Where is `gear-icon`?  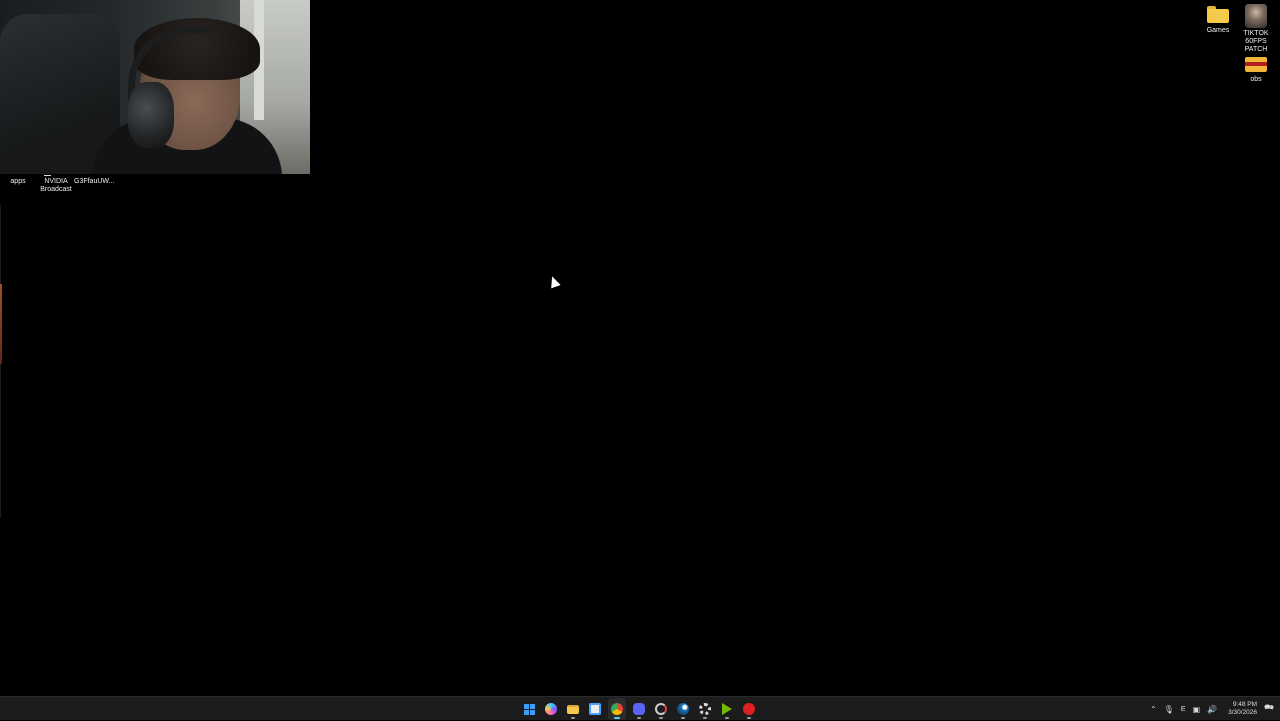 gear-icon is located at coordinates (705, 709).